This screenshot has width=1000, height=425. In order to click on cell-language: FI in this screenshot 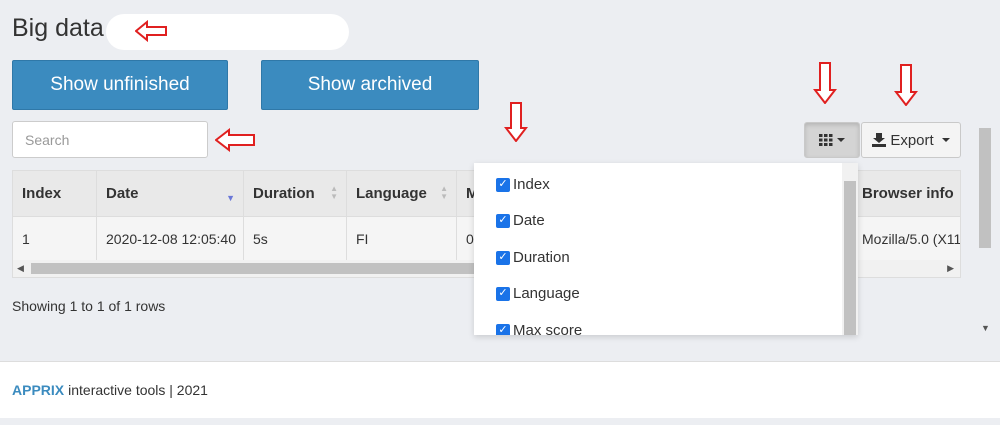, I will do `click(402, 238)`.